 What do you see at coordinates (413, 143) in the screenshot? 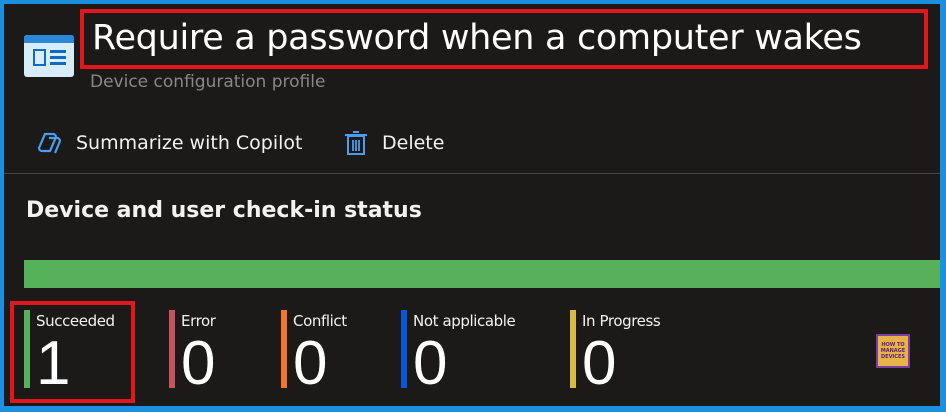
I see `delete-label: Delete` at bounding box center [413, 143].